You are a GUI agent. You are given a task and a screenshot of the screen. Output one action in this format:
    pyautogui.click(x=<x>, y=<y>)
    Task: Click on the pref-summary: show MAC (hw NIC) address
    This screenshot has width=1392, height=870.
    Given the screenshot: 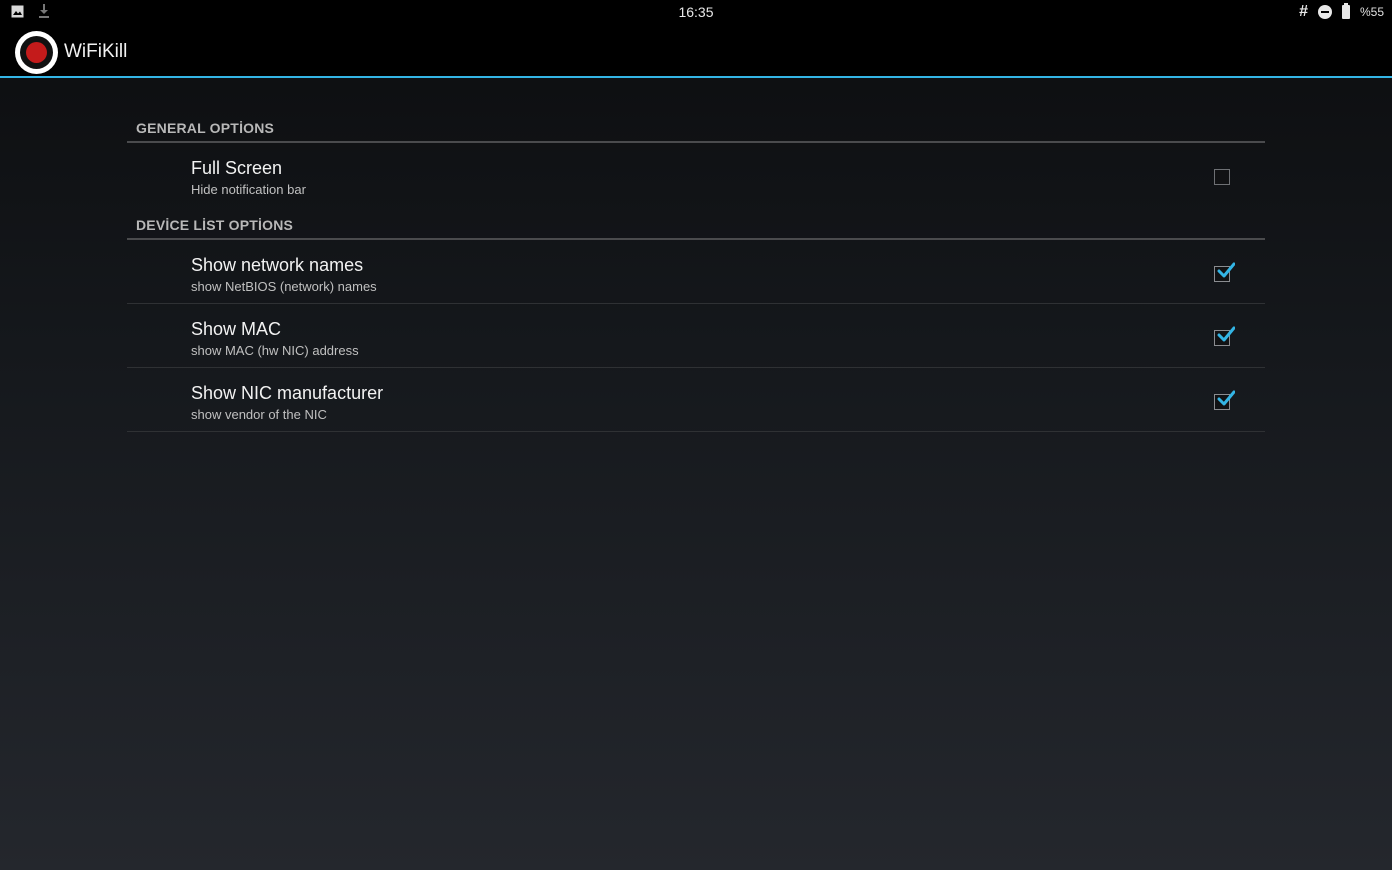 What is the action you would take?
    pyautogui.click(x=275, y=350)
    